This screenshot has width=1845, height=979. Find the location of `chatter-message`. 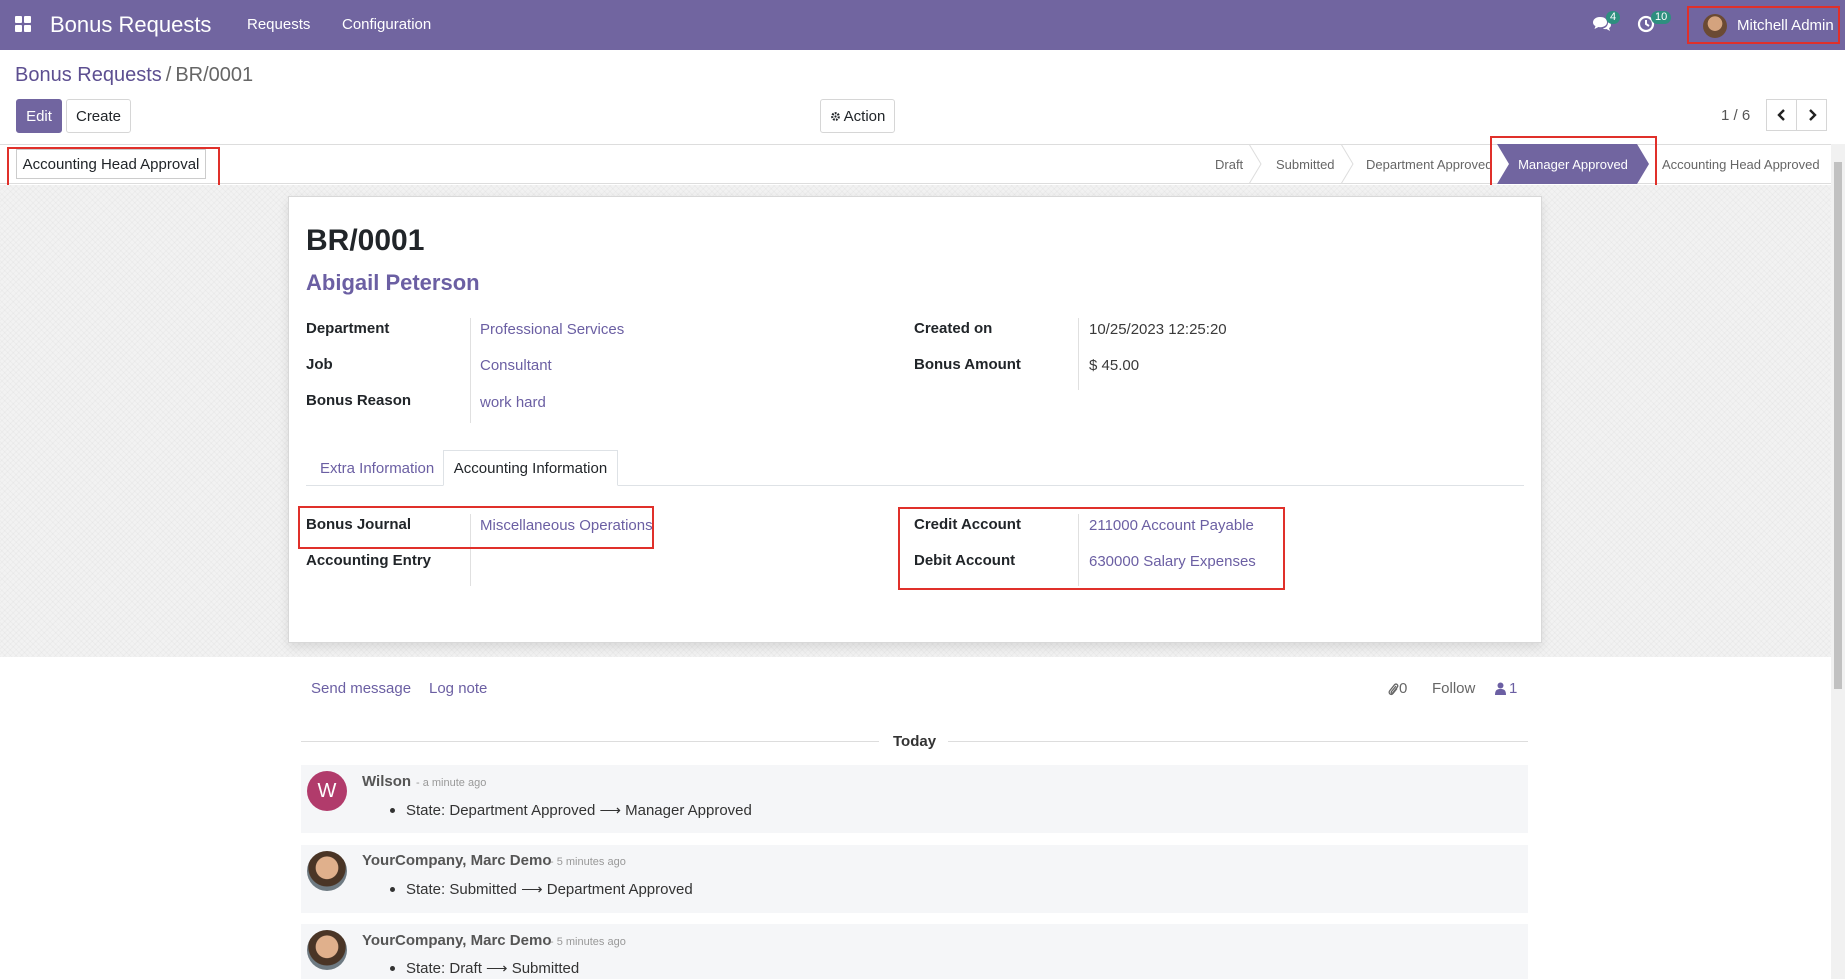

chatter-message is located at coordinates (914, 799).